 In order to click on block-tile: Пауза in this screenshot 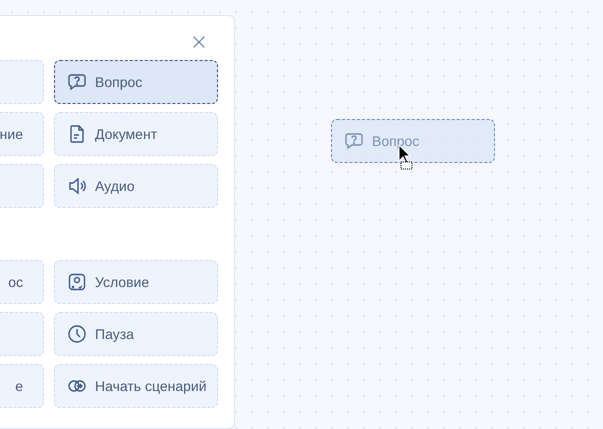, I will do `click(136, 334)`.